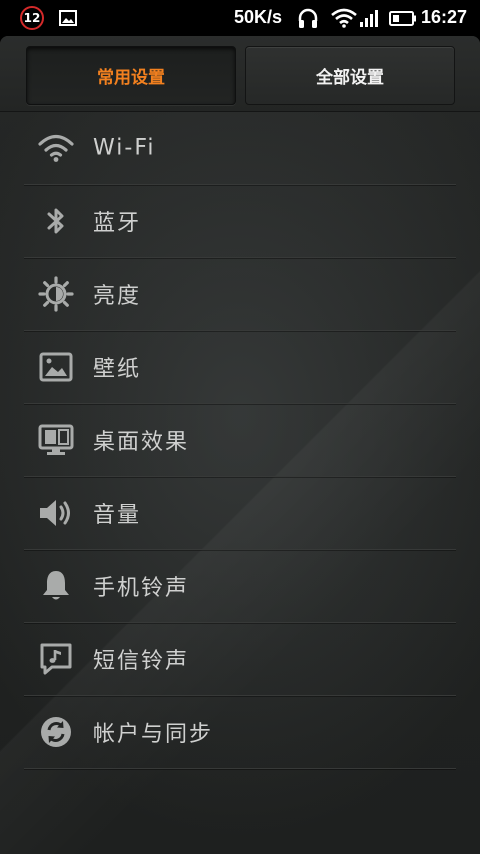  Describe the element at coordinates (56, 294) in the screenshot. I see `brightness-icon` at that location.